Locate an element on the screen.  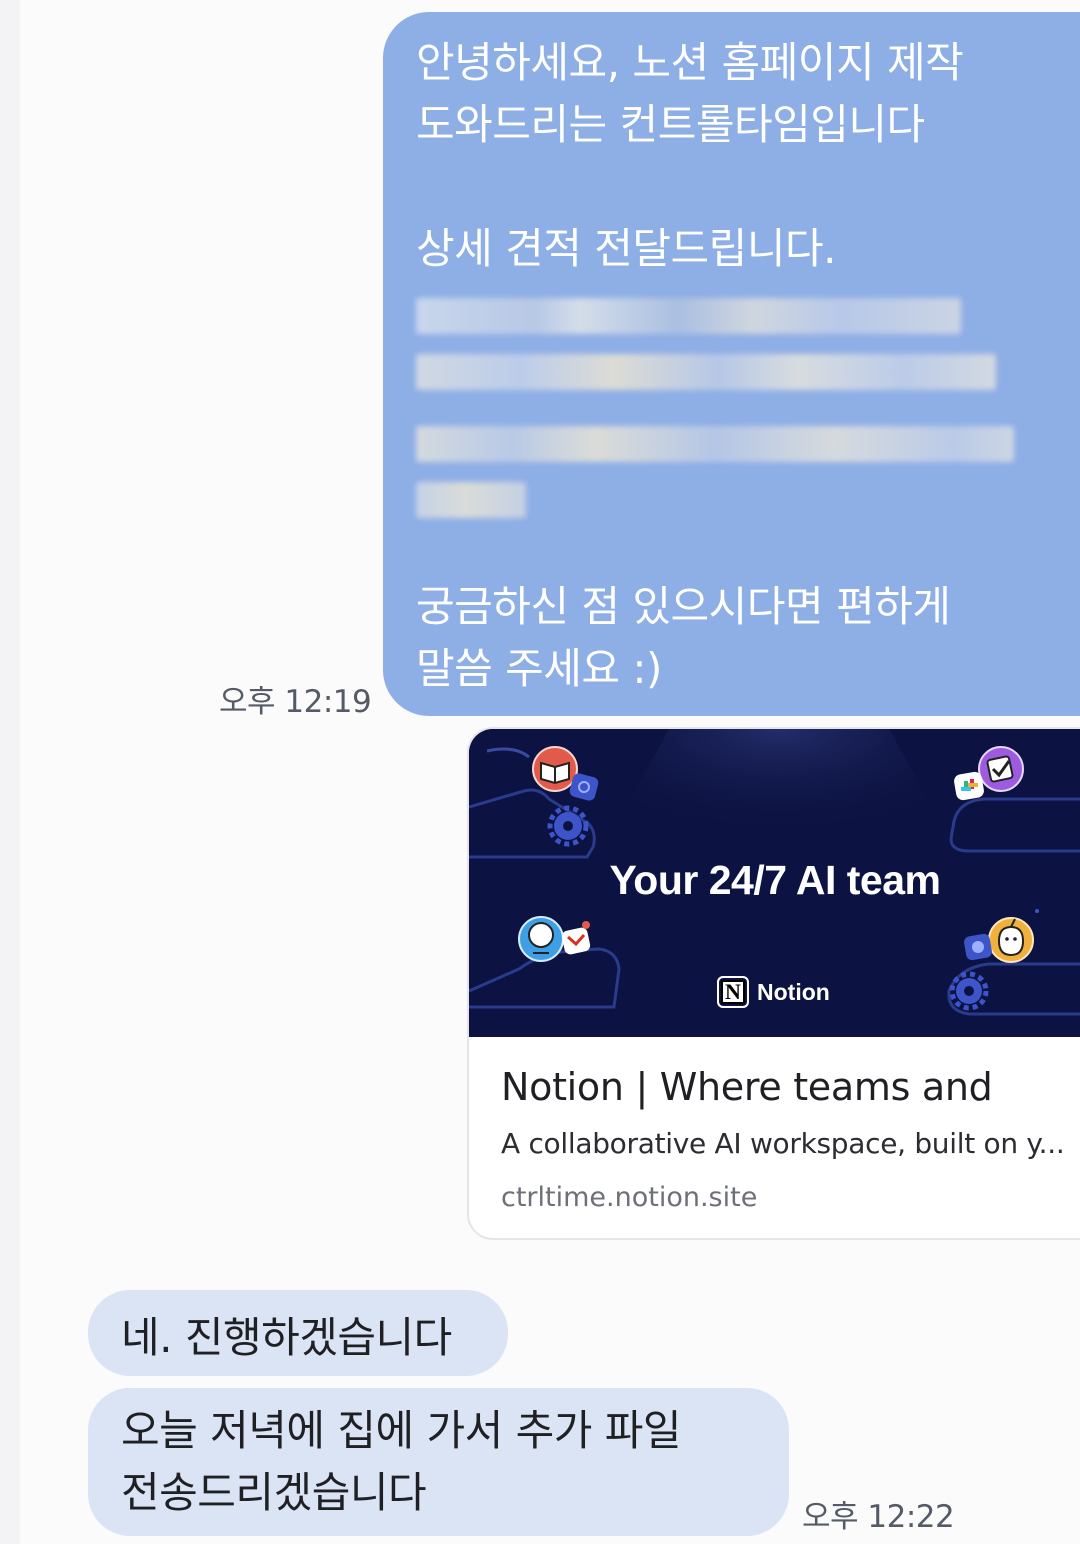
blurred-content is located at coordinates (716, 418).